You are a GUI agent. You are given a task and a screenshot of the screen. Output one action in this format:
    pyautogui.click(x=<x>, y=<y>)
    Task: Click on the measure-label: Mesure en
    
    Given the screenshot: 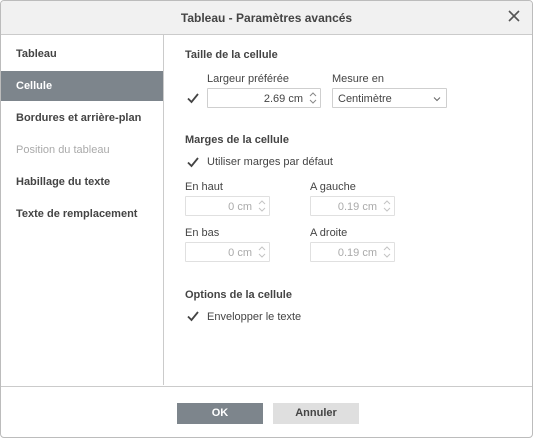 What is the action you would take?
    pyautogui.click(x=358, y=79)
    